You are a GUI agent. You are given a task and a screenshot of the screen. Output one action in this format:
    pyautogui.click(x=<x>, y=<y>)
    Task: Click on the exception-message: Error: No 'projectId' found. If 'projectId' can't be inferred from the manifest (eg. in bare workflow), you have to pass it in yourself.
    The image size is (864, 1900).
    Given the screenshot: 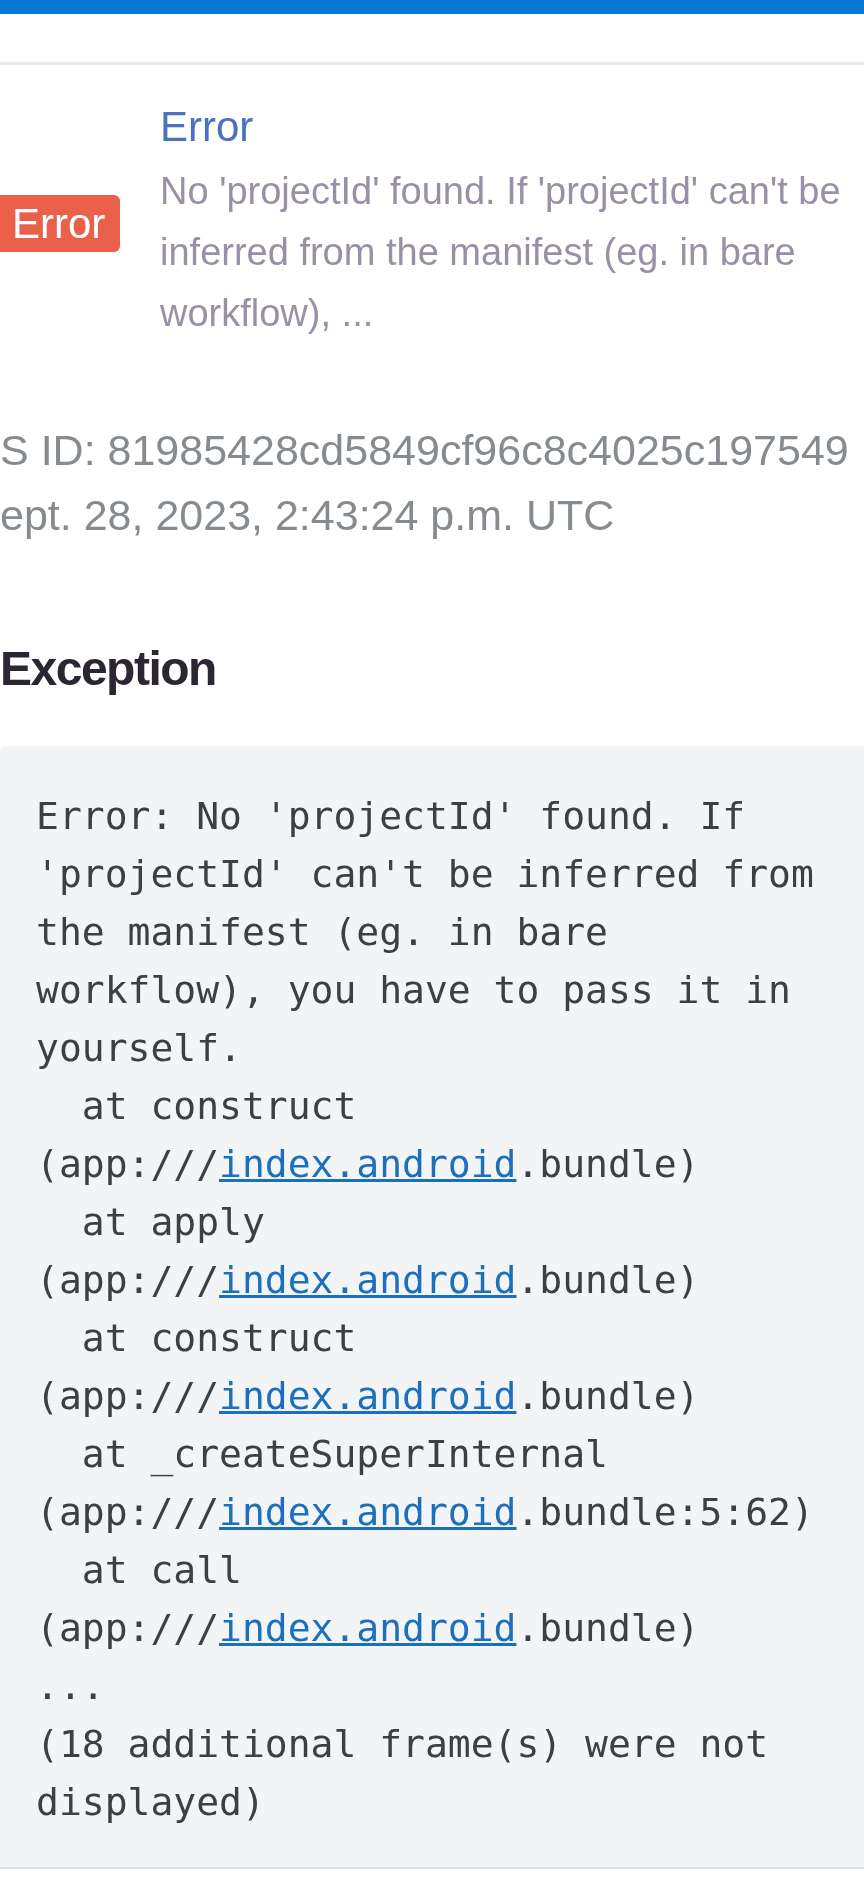 What is the action you would take?
    pyautogui.click(x=425, y=932)
    